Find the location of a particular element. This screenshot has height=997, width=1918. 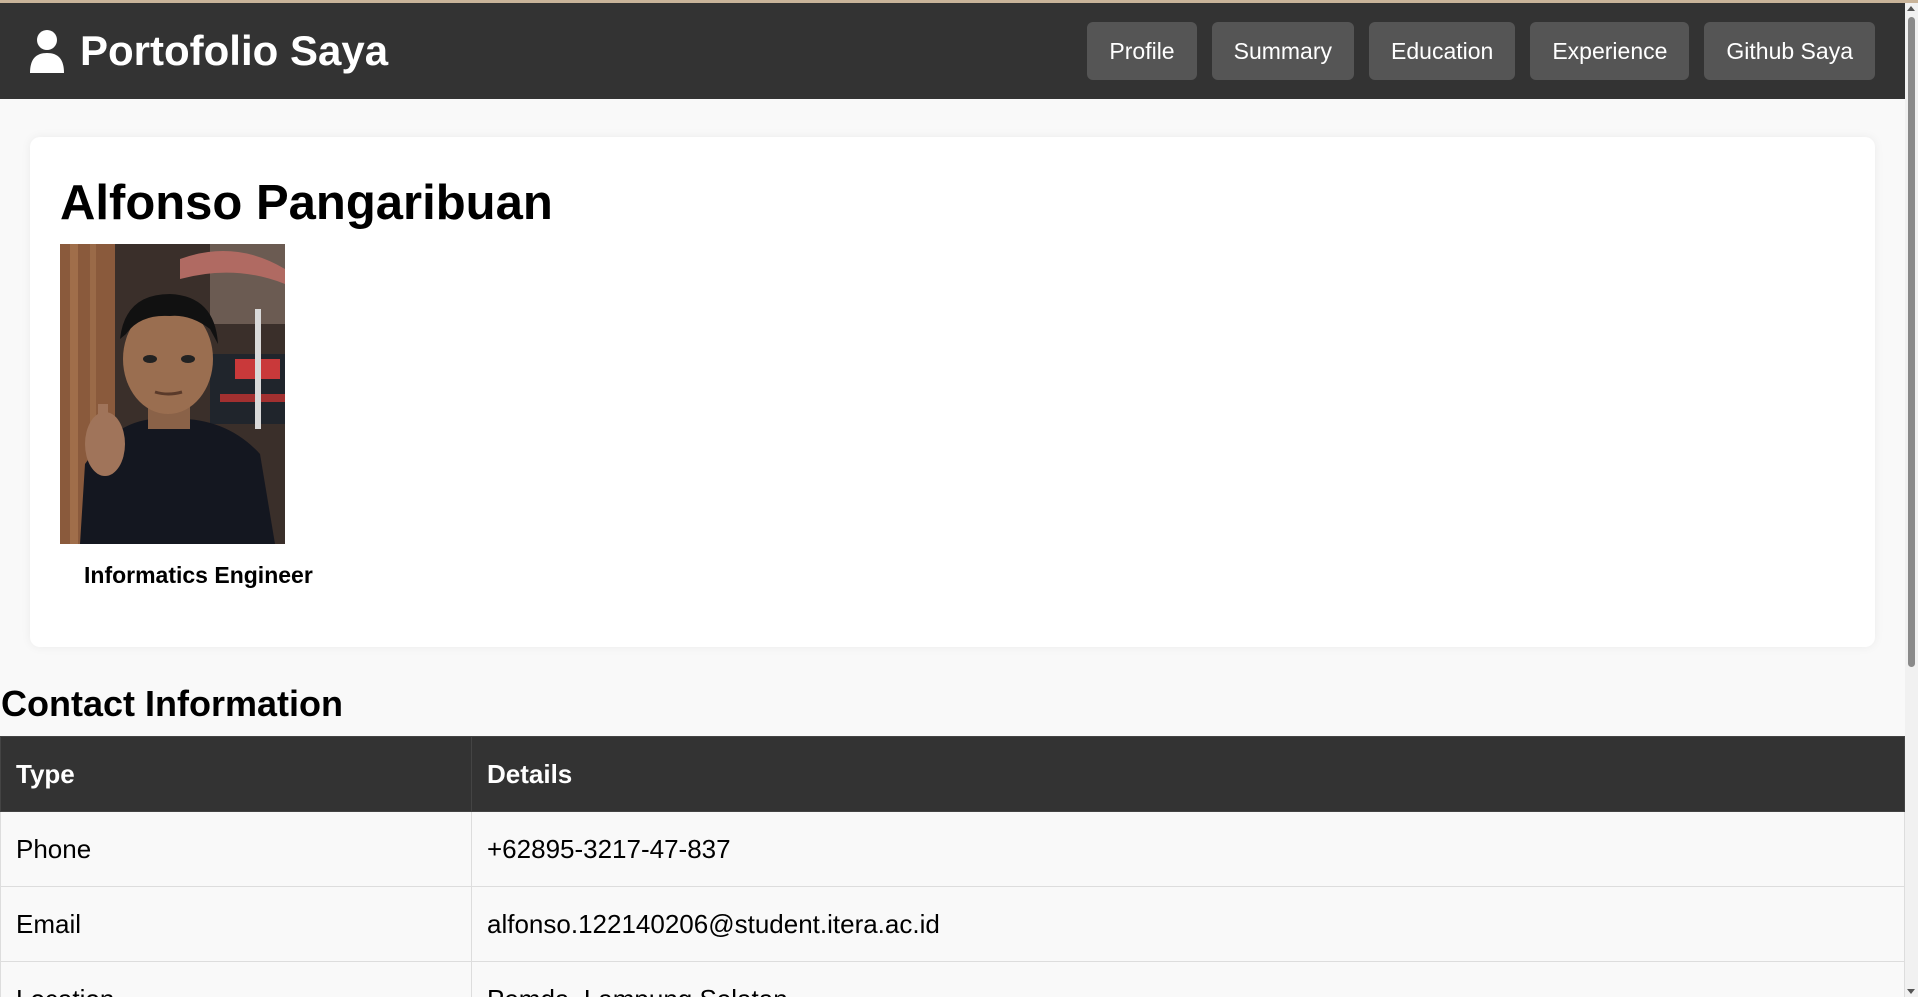

vertical-scrollbar is located at coordinates (1911, 500).